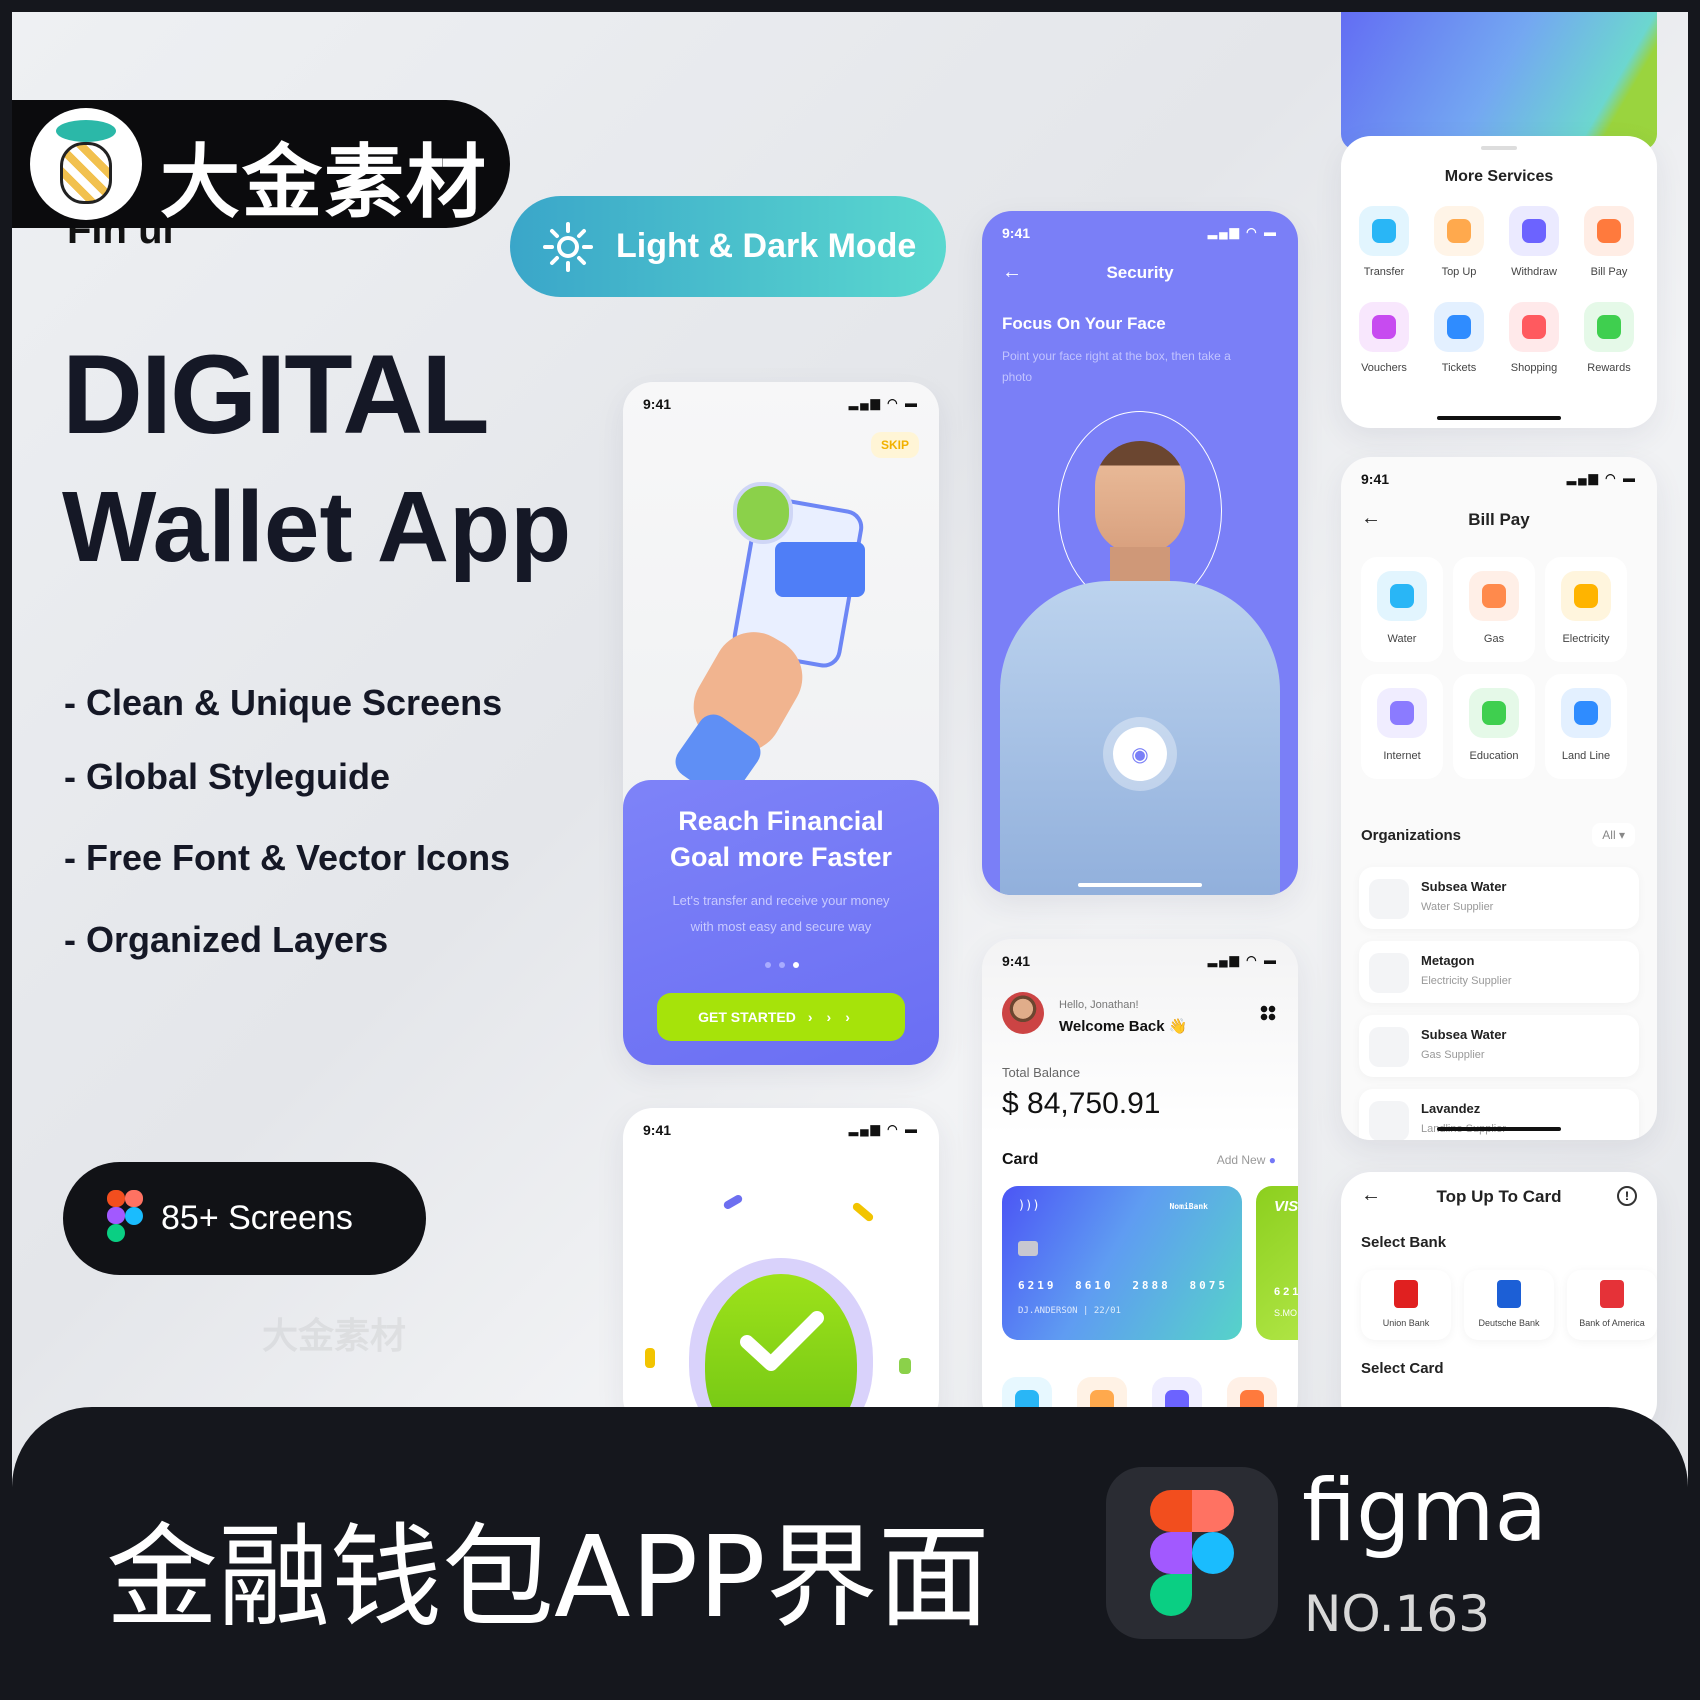 The height and width of the screenshot is (1700, 1700). Describe the element at coordinates (1499, 176) in the screenshot. I see `sheet-title: More Services` at that location.